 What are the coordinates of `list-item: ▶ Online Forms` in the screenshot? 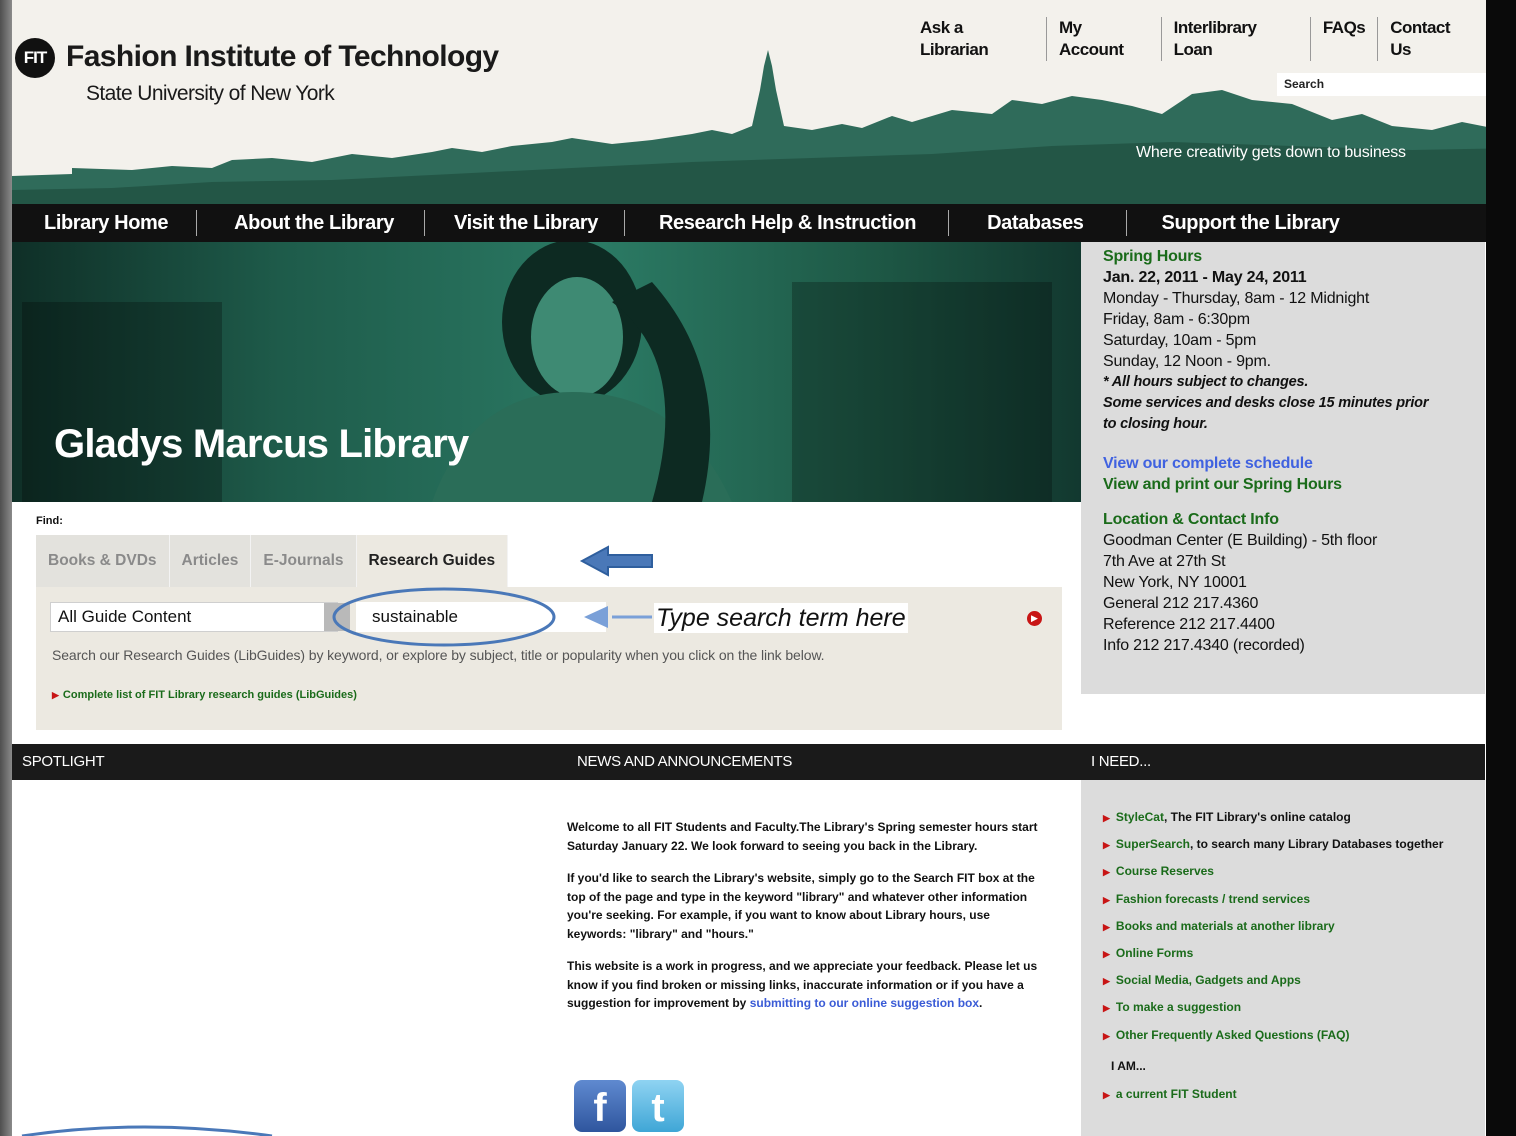 It's located at (1294, 959).